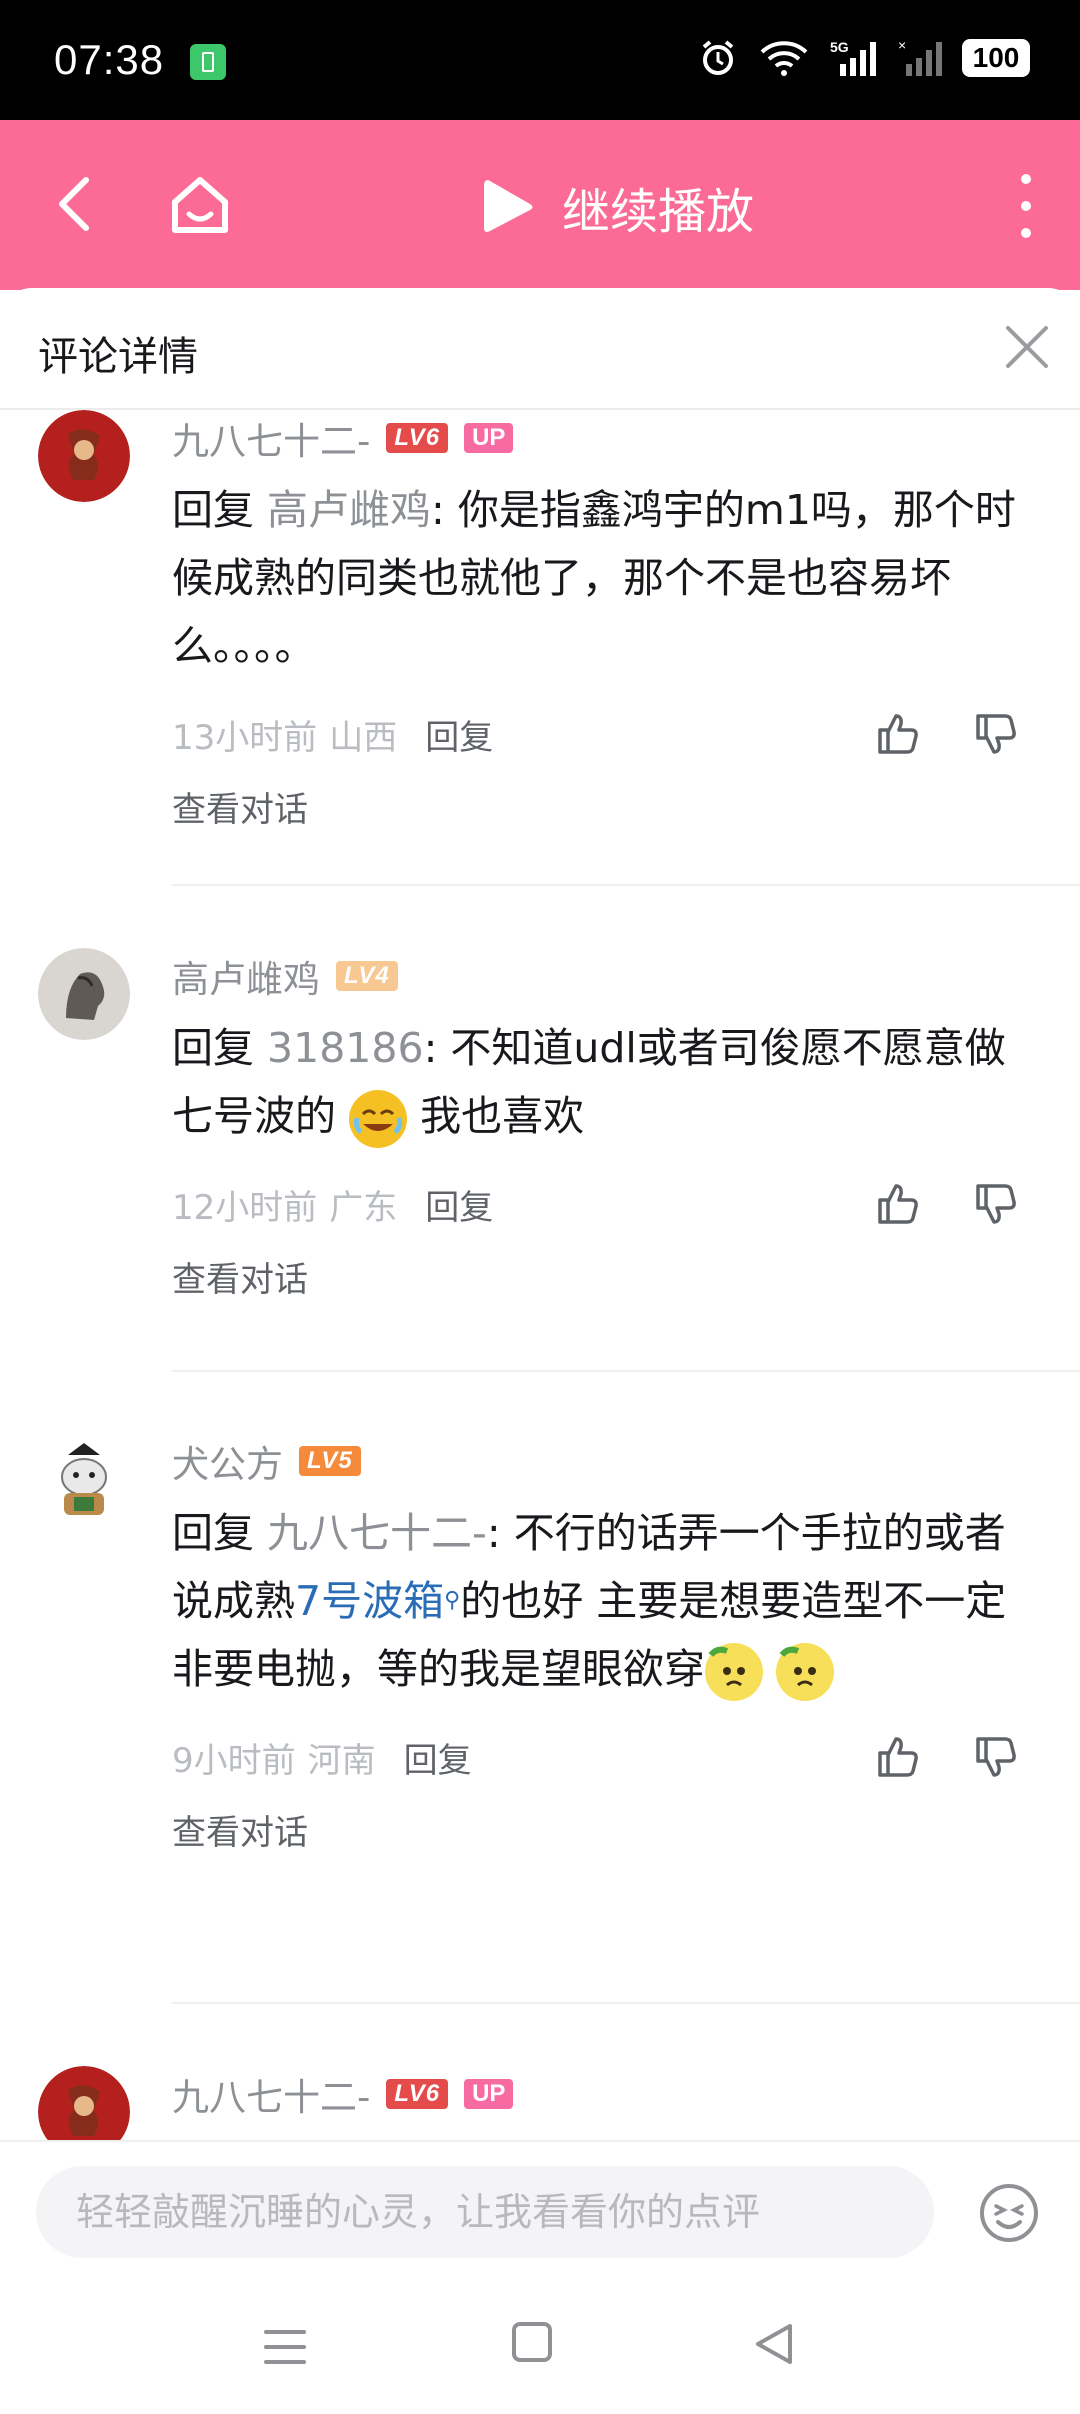 This screenshot has width=1080, height=2414. What do you see at coordinates (718, 57) in the screenshot?
I see `alarm-icon` at bounding box center [718, 57].